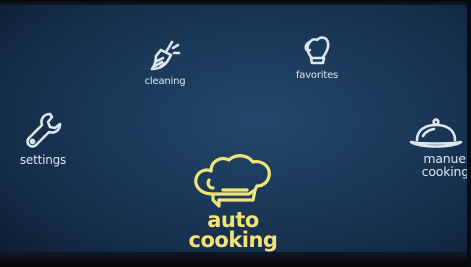  Describe the element at coordinates (43, 160) in the screenshot. I see `settings-label: settings` at that location.